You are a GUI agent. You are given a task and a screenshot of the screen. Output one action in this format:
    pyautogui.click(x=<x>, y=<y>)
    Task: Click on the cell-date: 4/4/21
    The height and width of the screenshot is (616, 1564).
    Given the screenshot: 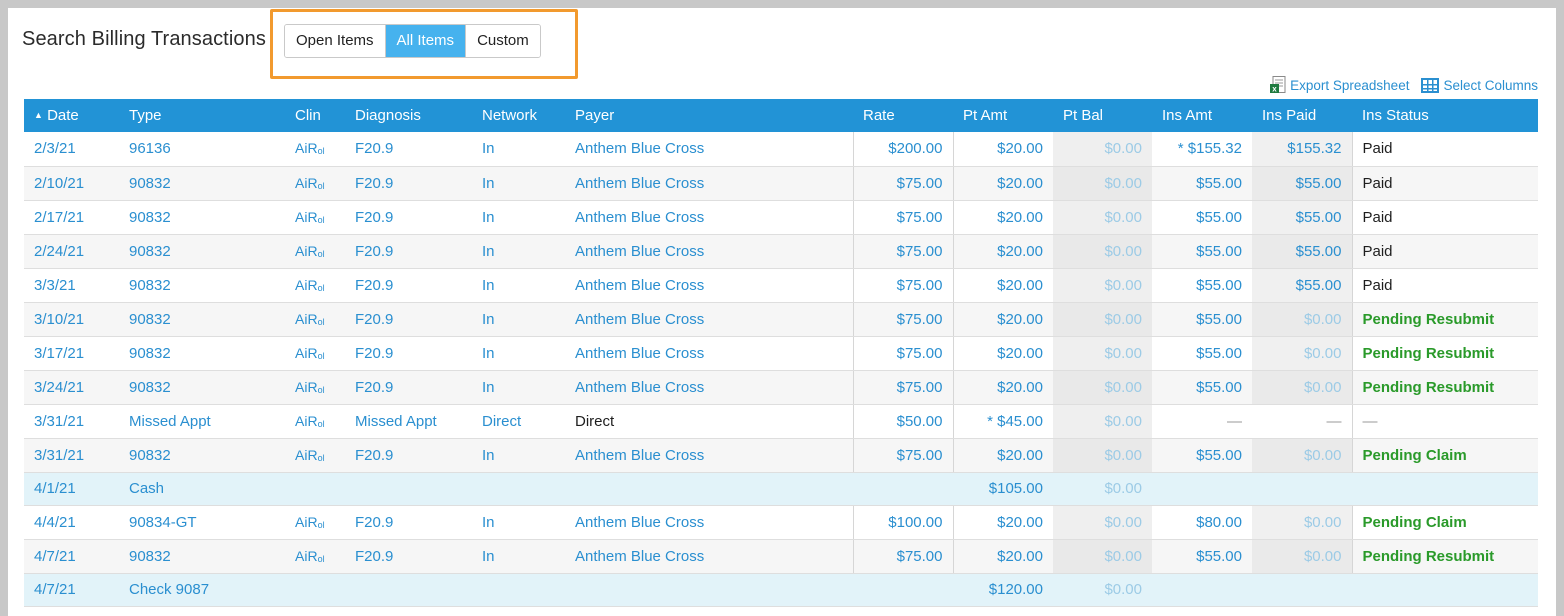 What is the action you would take?
    pyautogui.click(x=71, y=522)
    